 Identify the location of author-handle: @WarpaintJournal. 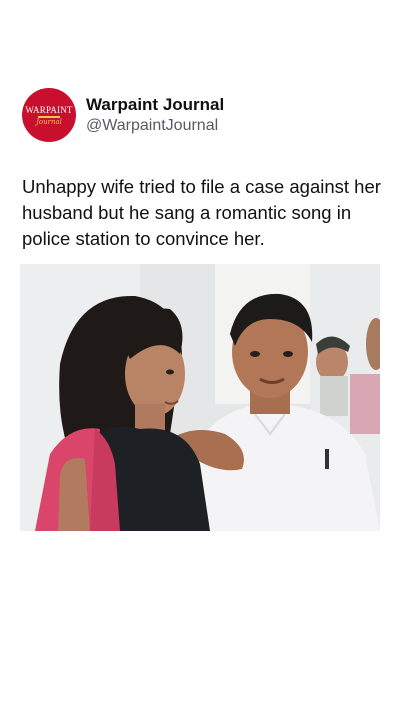
(155, 125).